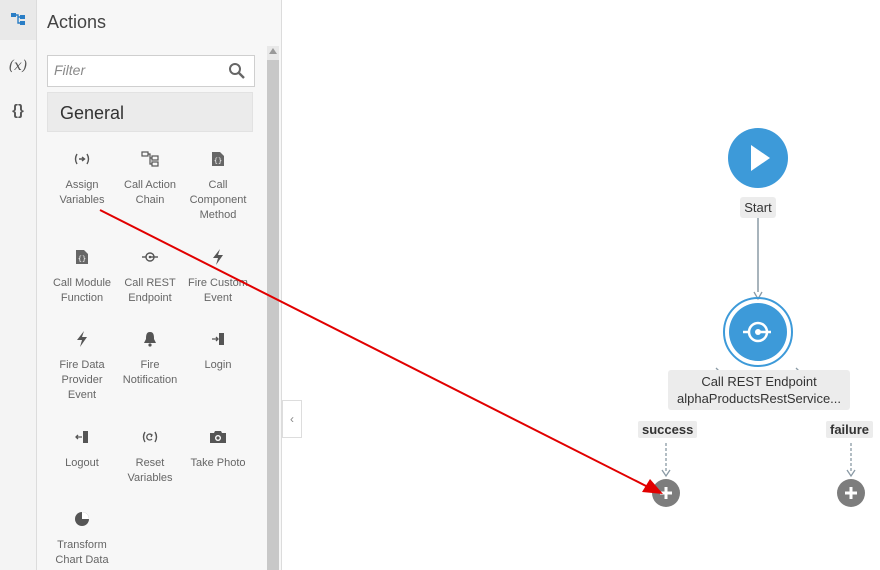 This screenshot has height=570, width=880. Describe the element at coordinates (218, 463) in the screenshot. I see `action-label: Take Photo` at that location.